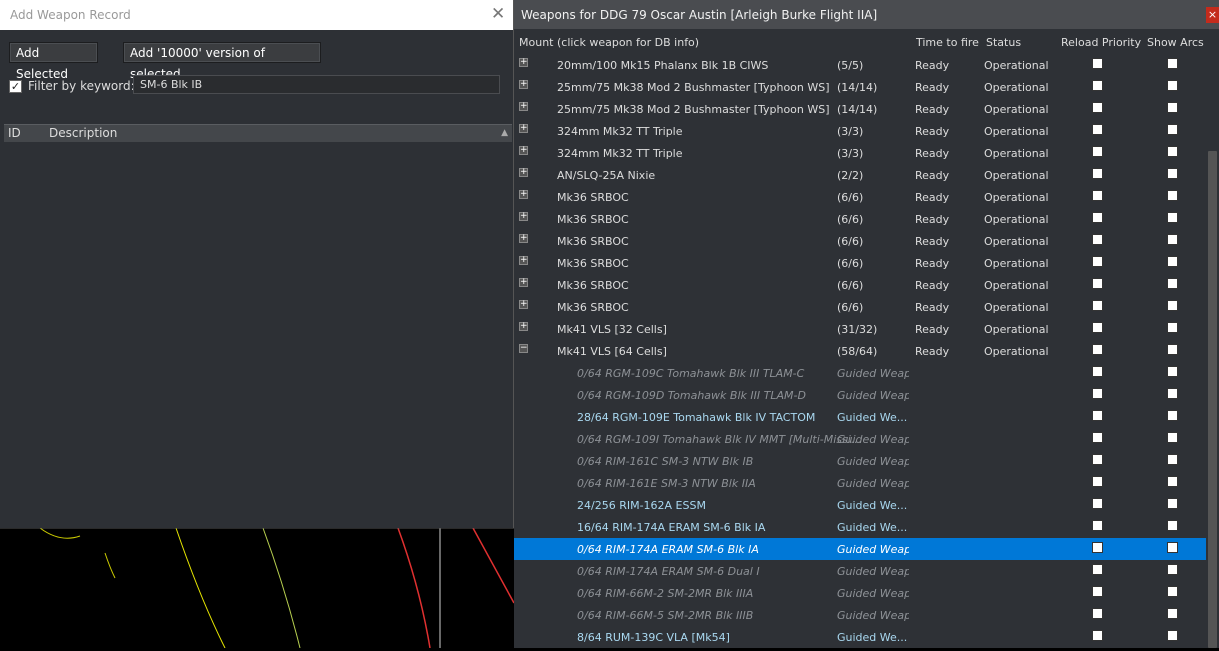 This screenshot has height=651, width=1219. Describe the element at coordinates (1175, 42) in the screenshot. I see `column-header-show-arcs: Show Arcs` at that location.